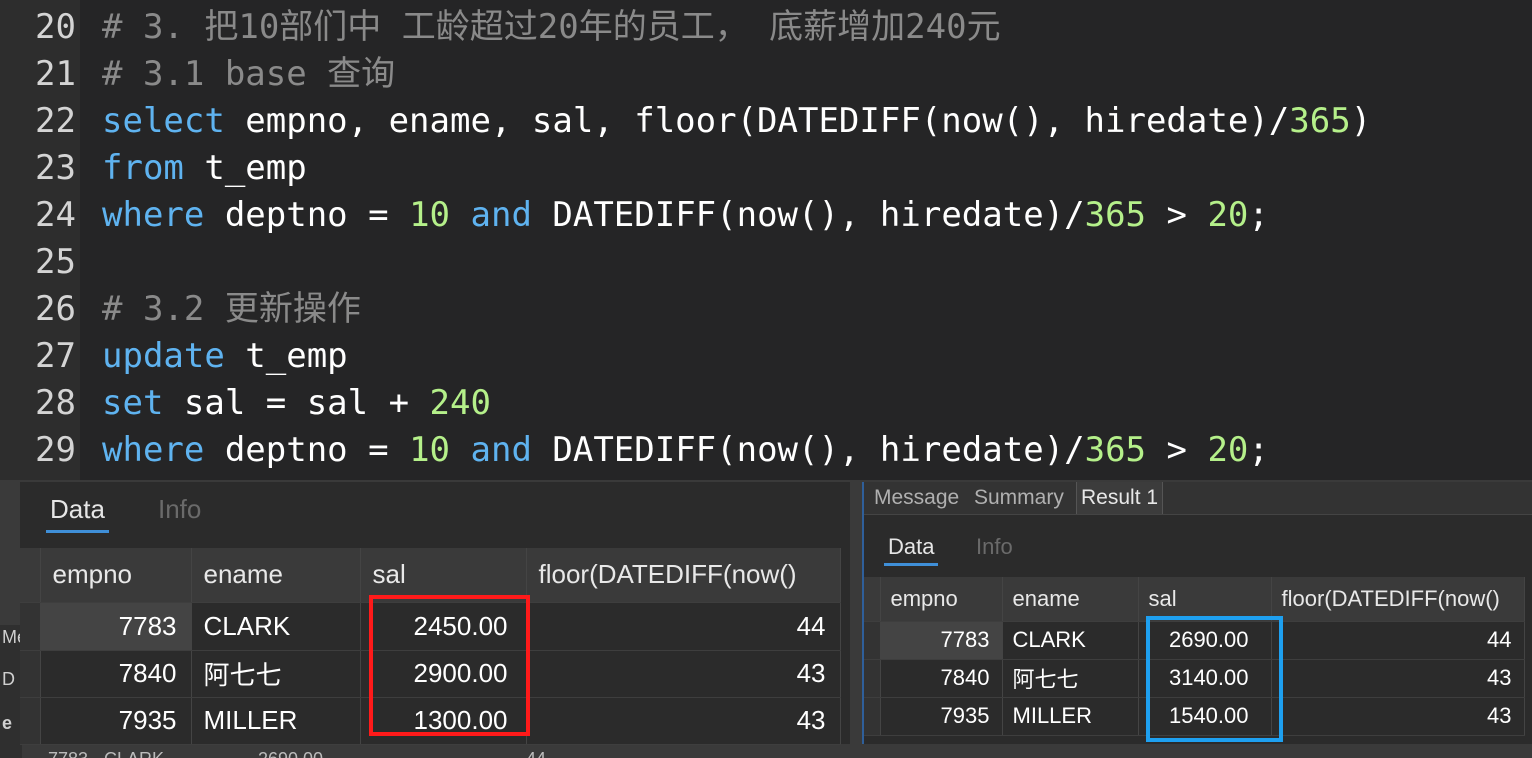 The height and width of the screenshot is (758, 1532). Describe the element at coordinates (55, 450) in the screenshot. I see `line-number: 29` at that location.